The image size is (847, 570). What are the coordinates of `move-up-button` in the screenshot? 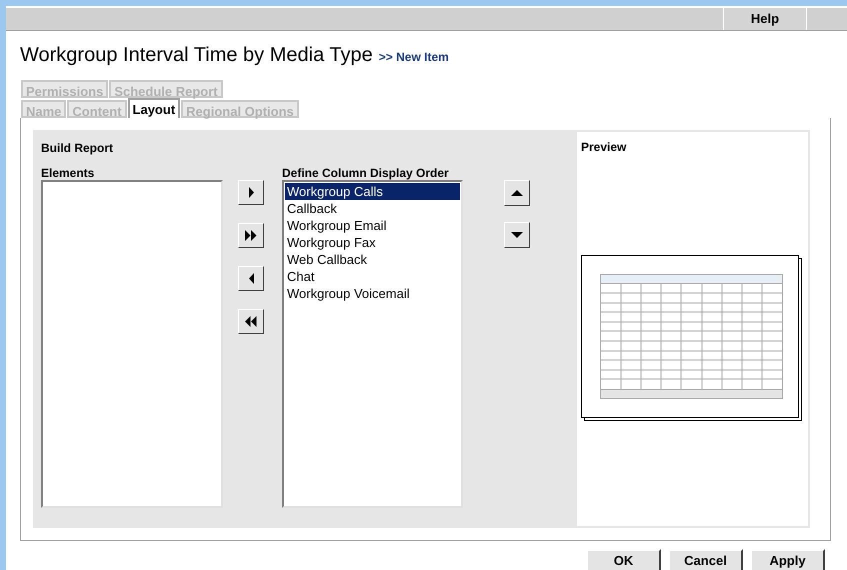 It's located at (517, 193).